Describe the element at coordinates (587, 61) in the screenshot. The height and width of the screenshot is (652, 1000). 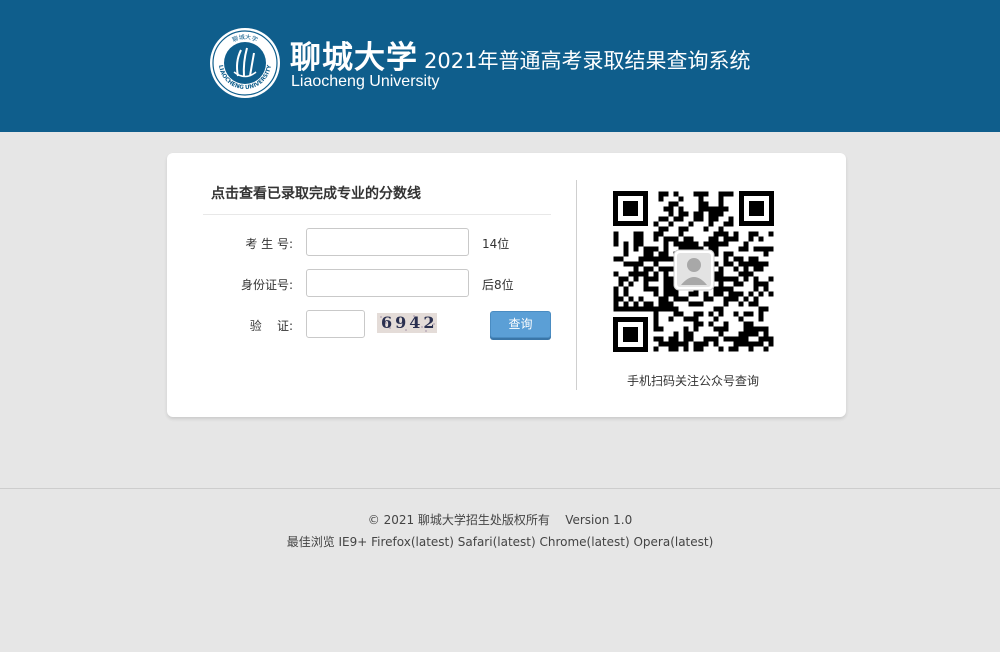
I see `system-title: 2021年普通高考录取结果查询系统` at that location.